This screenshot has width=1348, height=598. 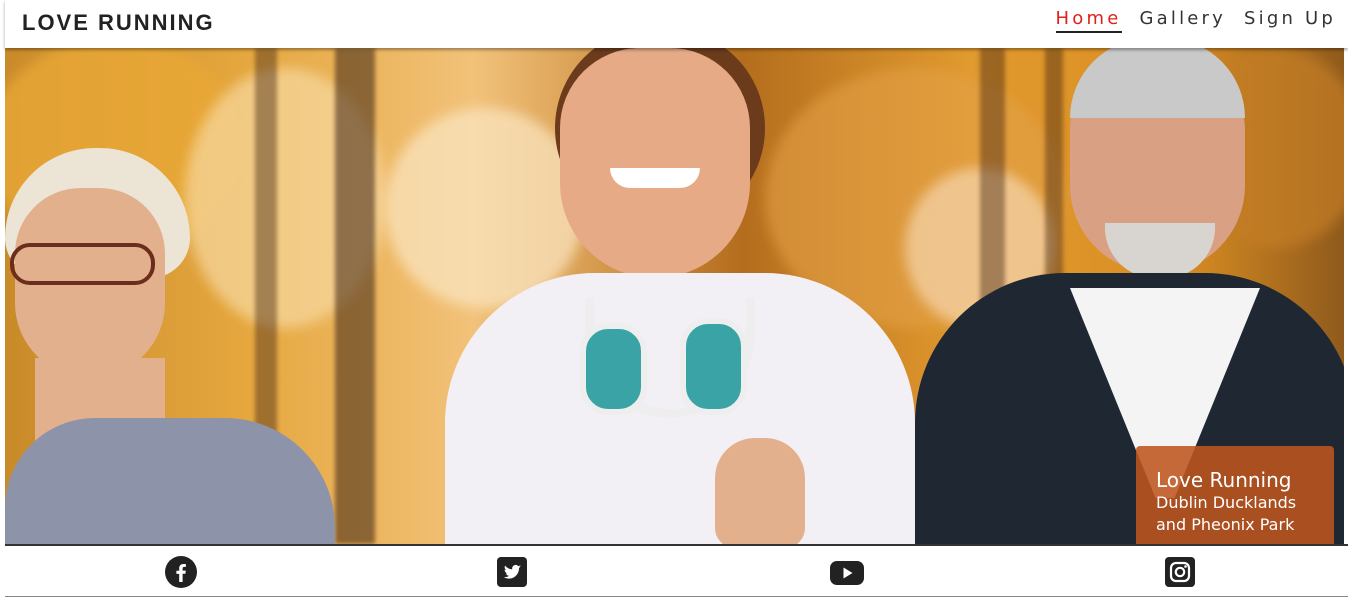 I want to click on caption-title: Love Running, so click(x=1224, y=480).